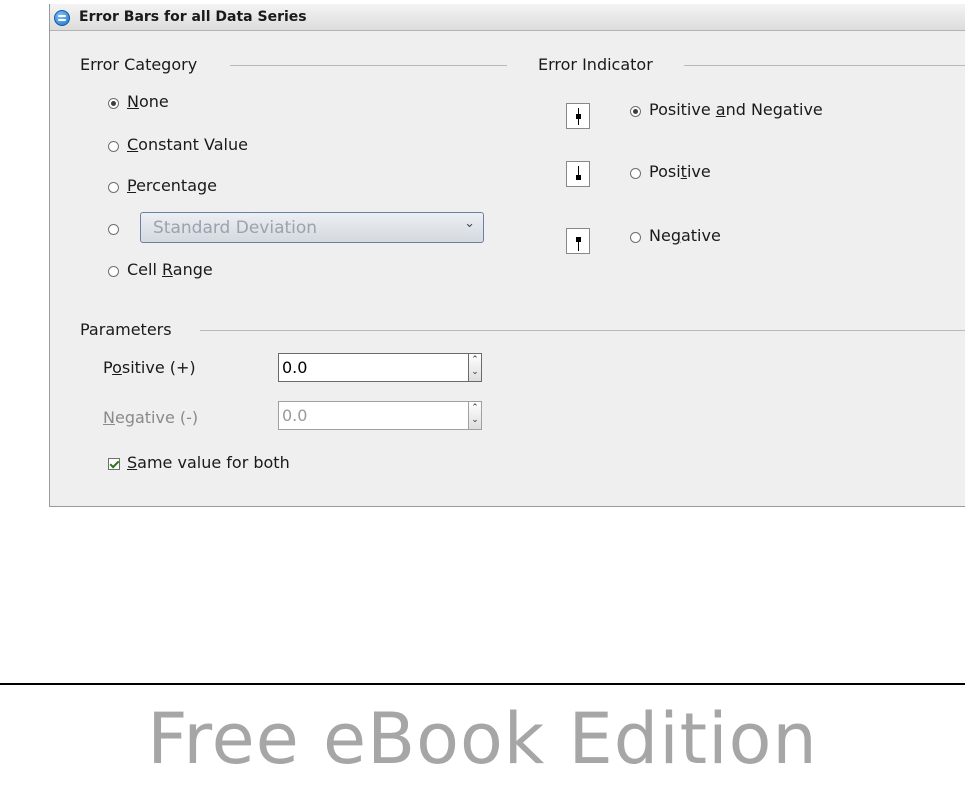 Image resolution: width=965 pixels, height=794 pixels. Describe the element at coordinates (482, 739) in the screenshot. I see `watermark: Free eBook Edition` at that location.